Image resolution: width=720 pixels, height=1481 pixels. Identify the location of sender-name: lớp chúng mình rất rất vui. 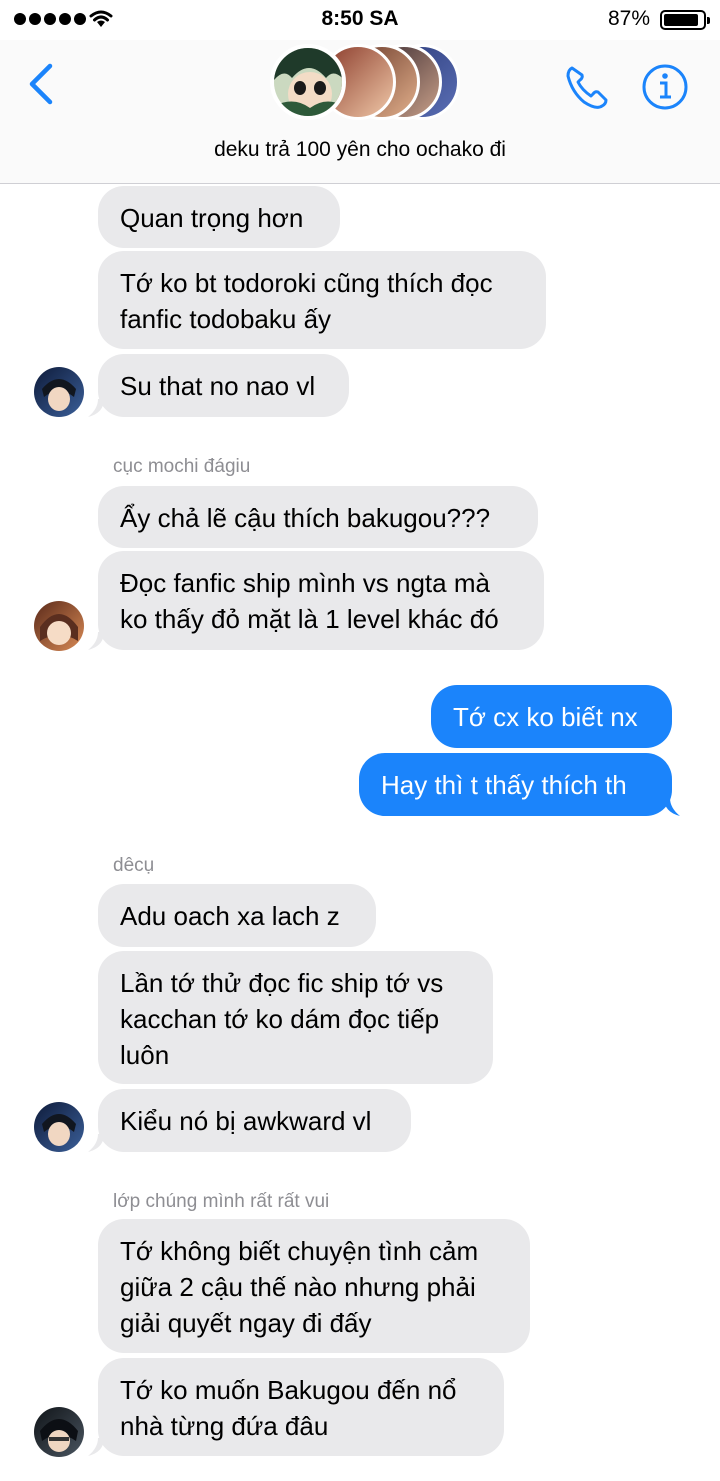
(221, 1201).